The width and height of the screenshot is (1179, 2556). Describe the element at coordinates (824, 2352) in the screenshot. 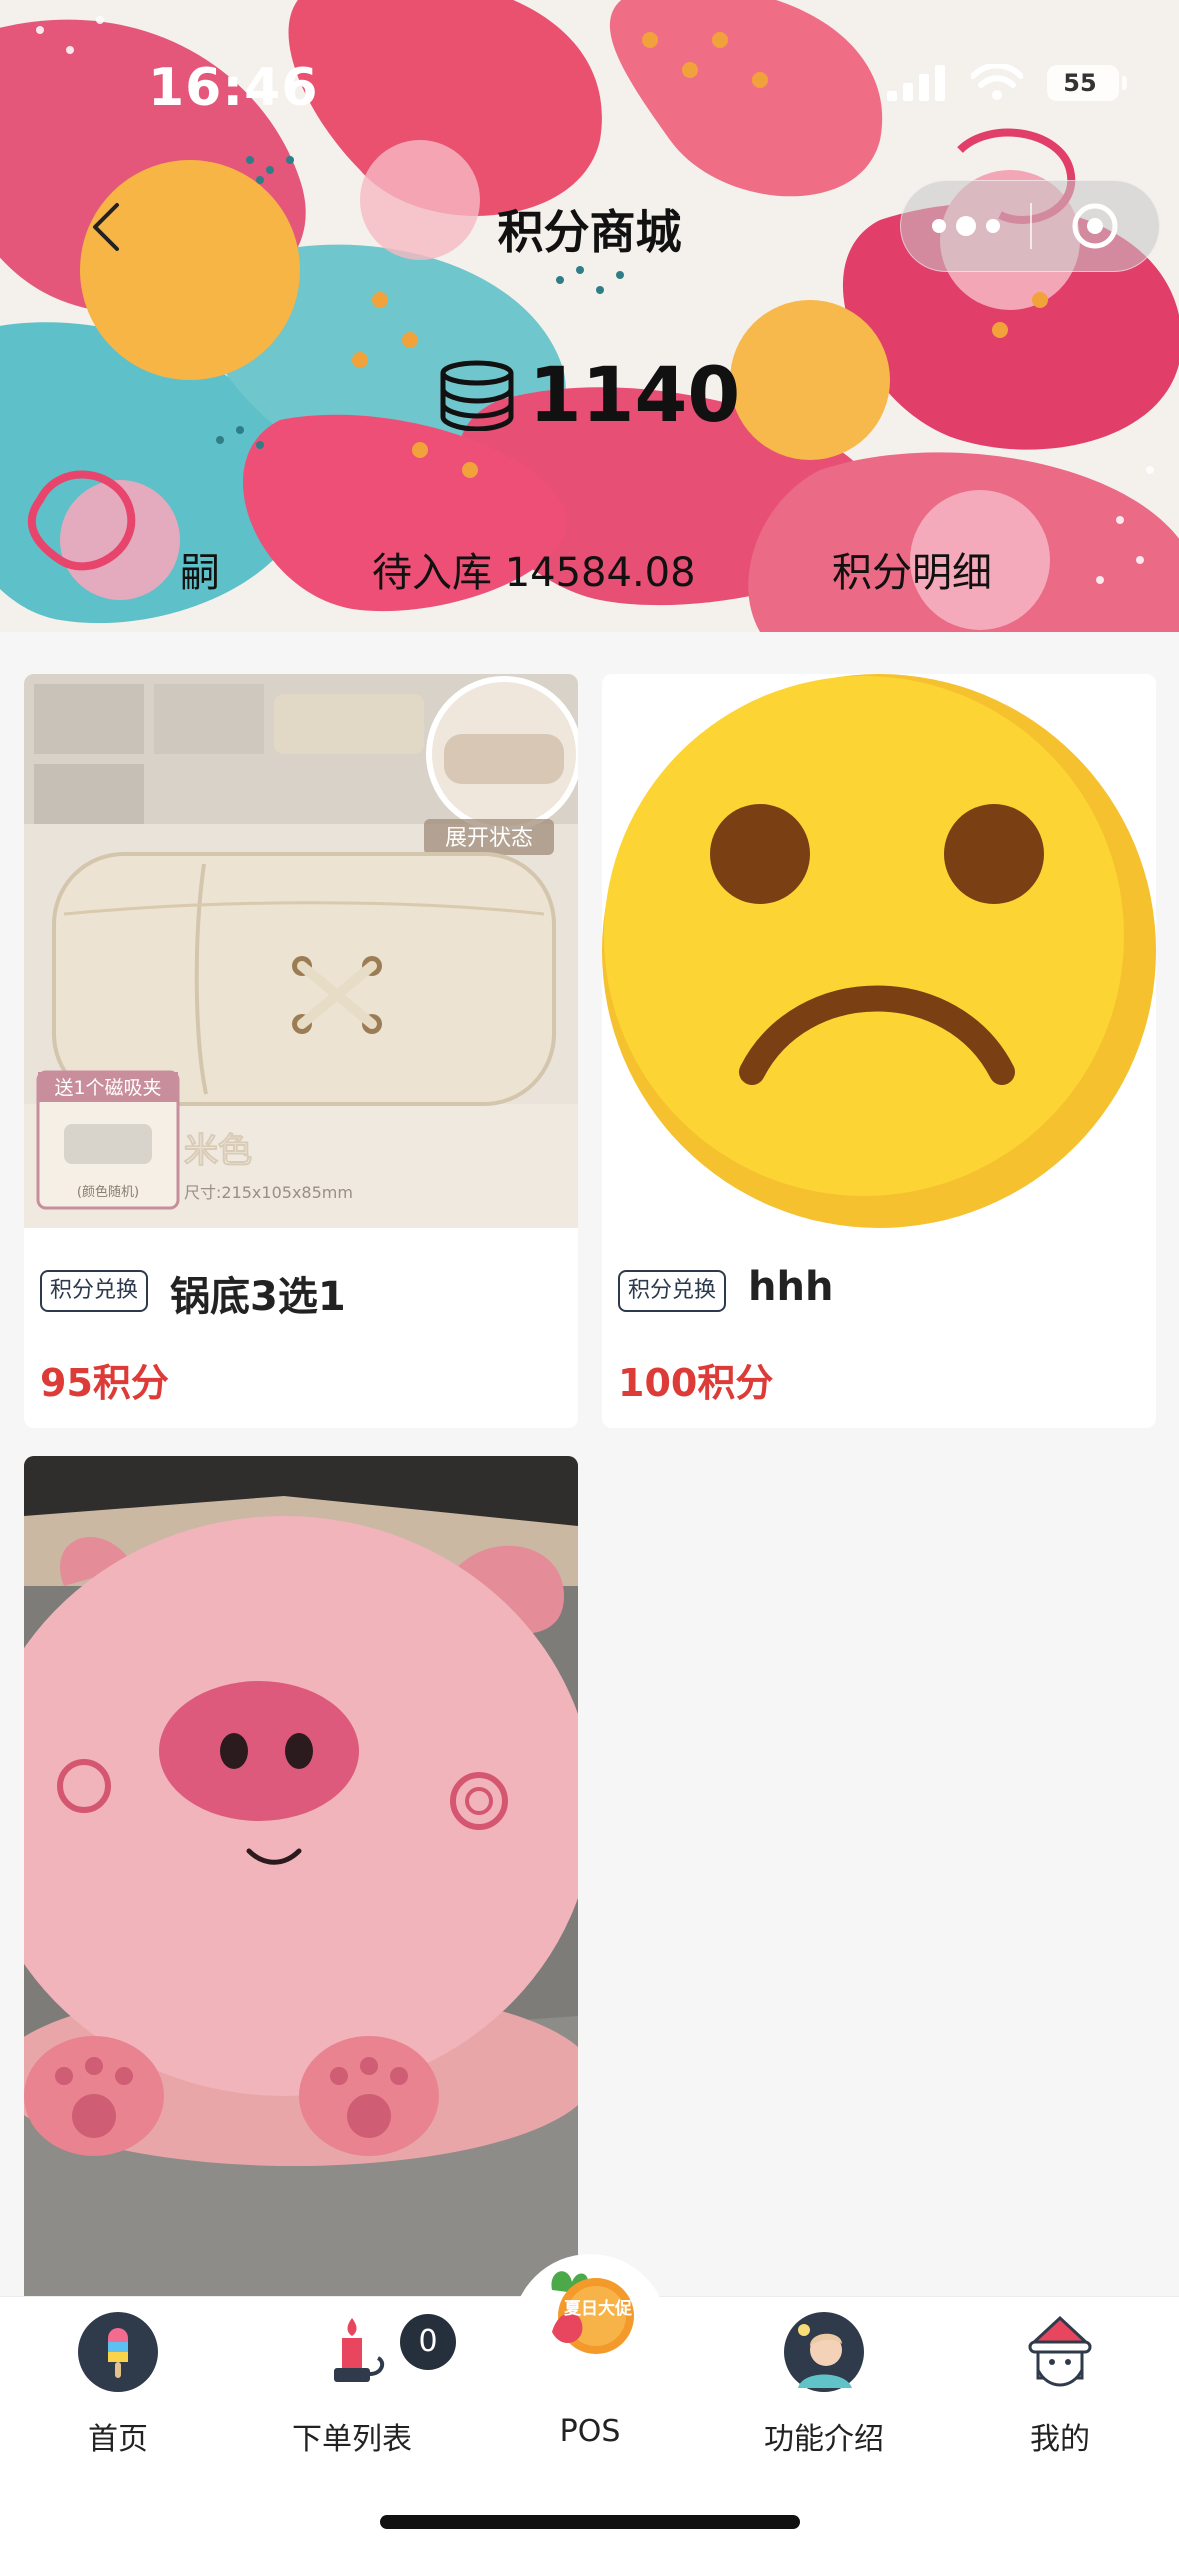

I see `avatar-person-icon` at that location.